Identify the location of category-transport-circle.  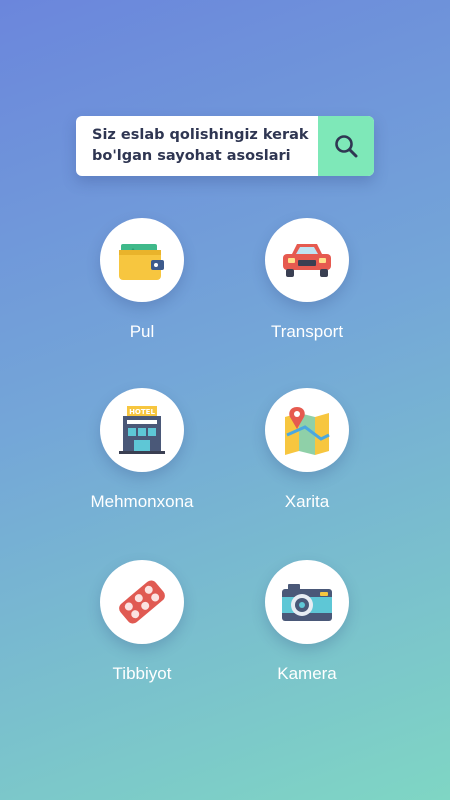
(307, 260).